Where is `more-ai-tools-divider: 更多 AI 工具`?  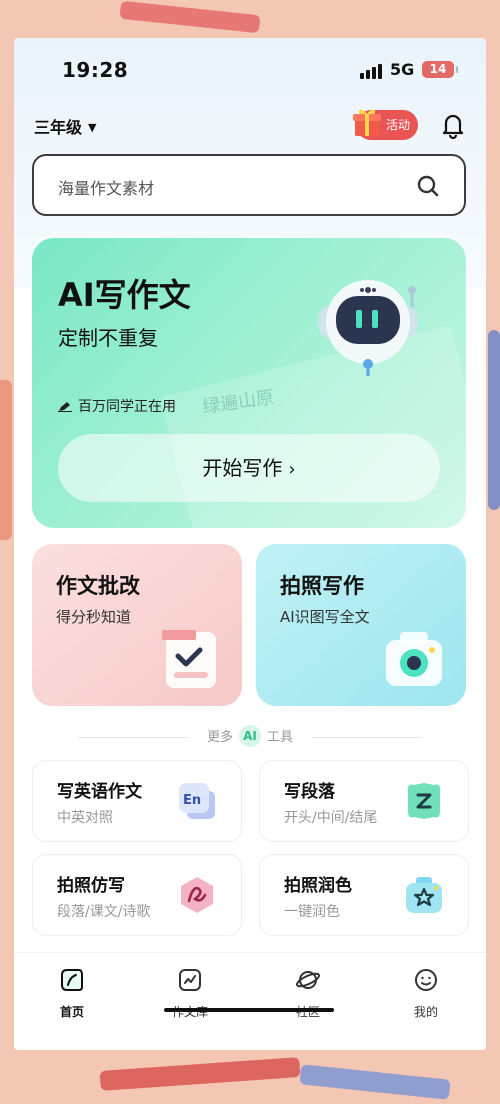 more-ai-tools-divider: 更多 AI 工具 is located at coordinates (250, 738).